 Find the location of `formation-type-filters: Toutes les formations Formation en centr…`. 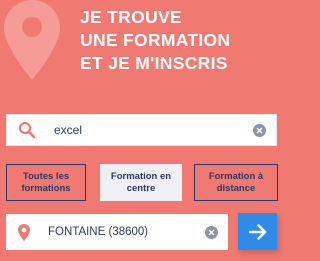

formation-type-filters: Toutes les formations Formation en centr… is located at coordinates (153, 182).